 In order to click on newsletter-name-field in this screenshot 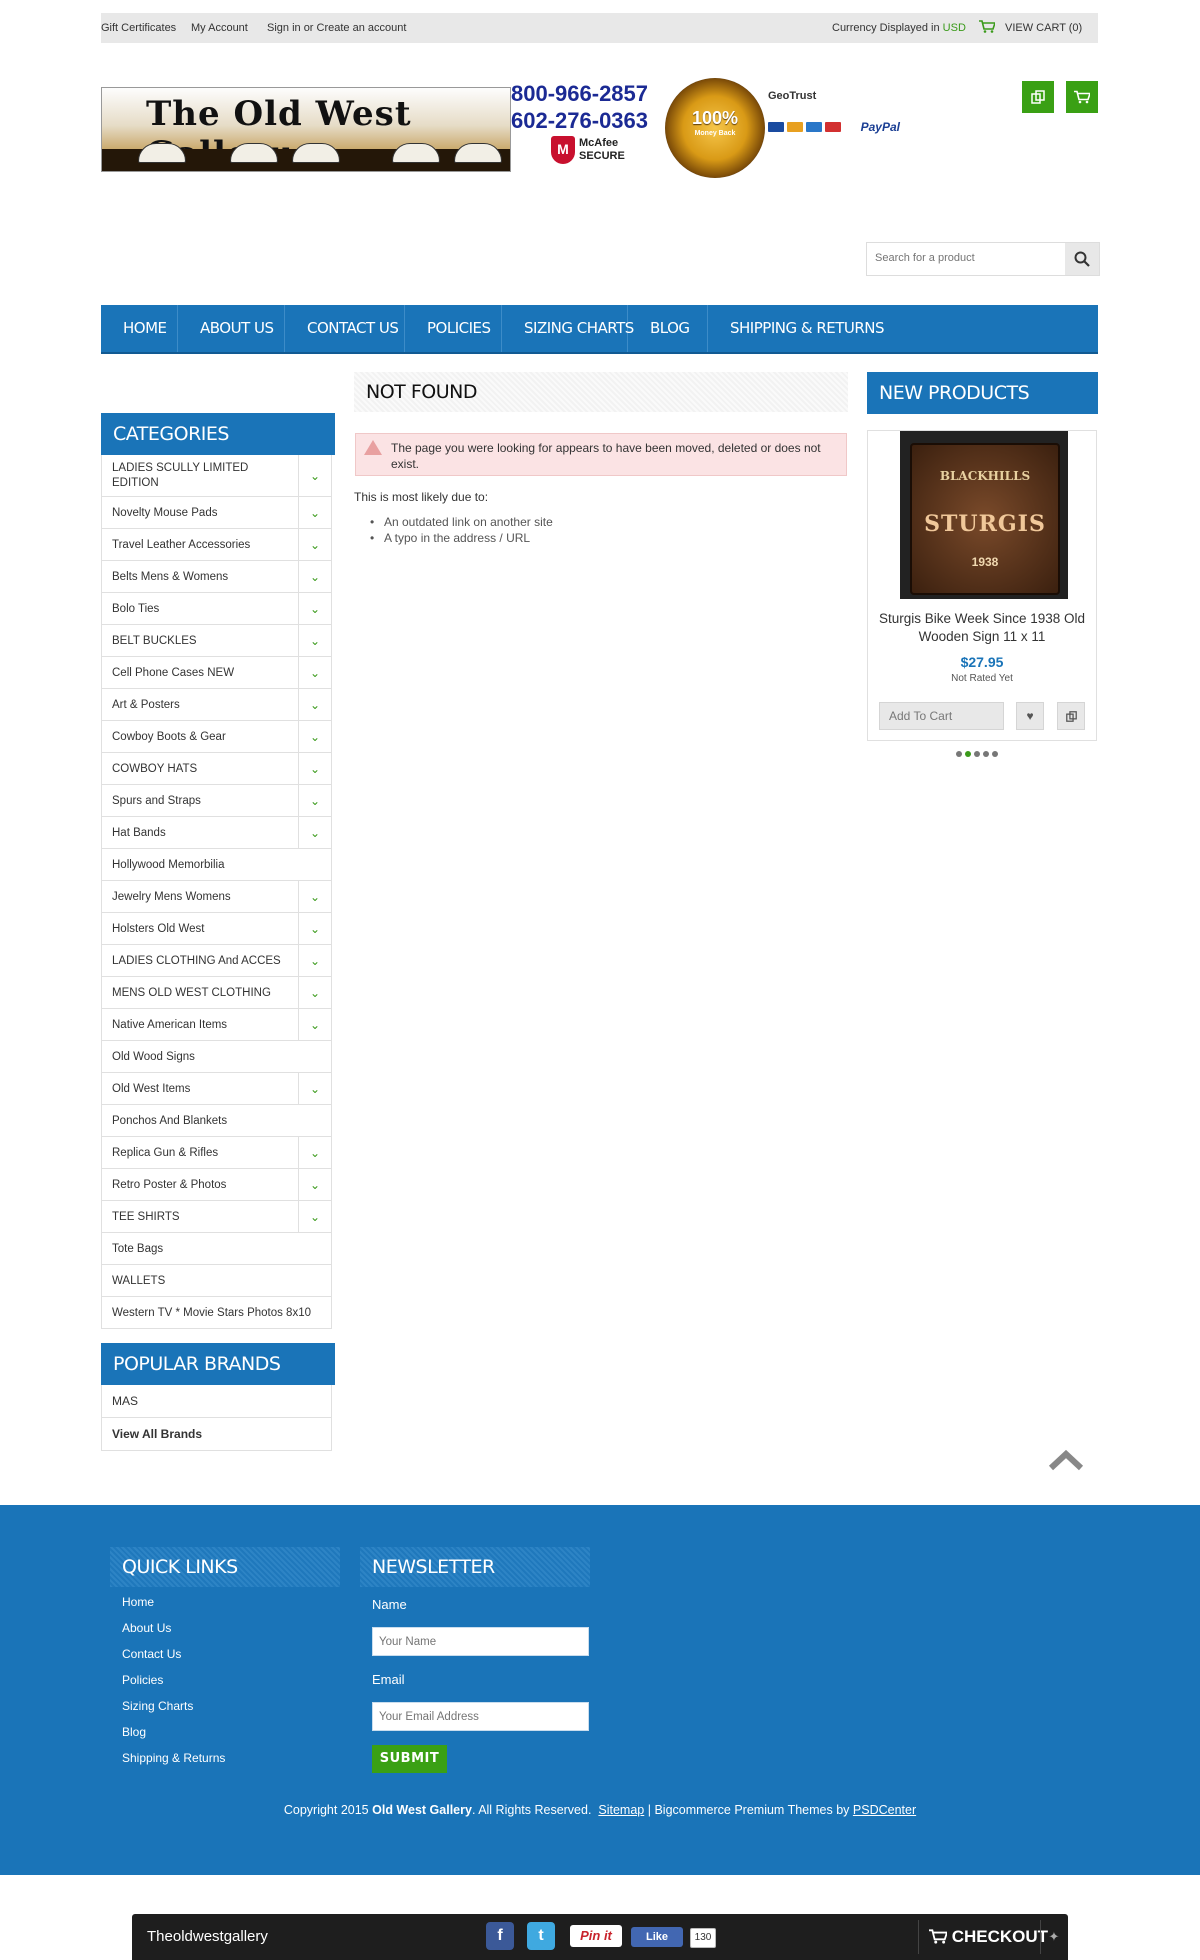, I will do `click(480, 1641)`.